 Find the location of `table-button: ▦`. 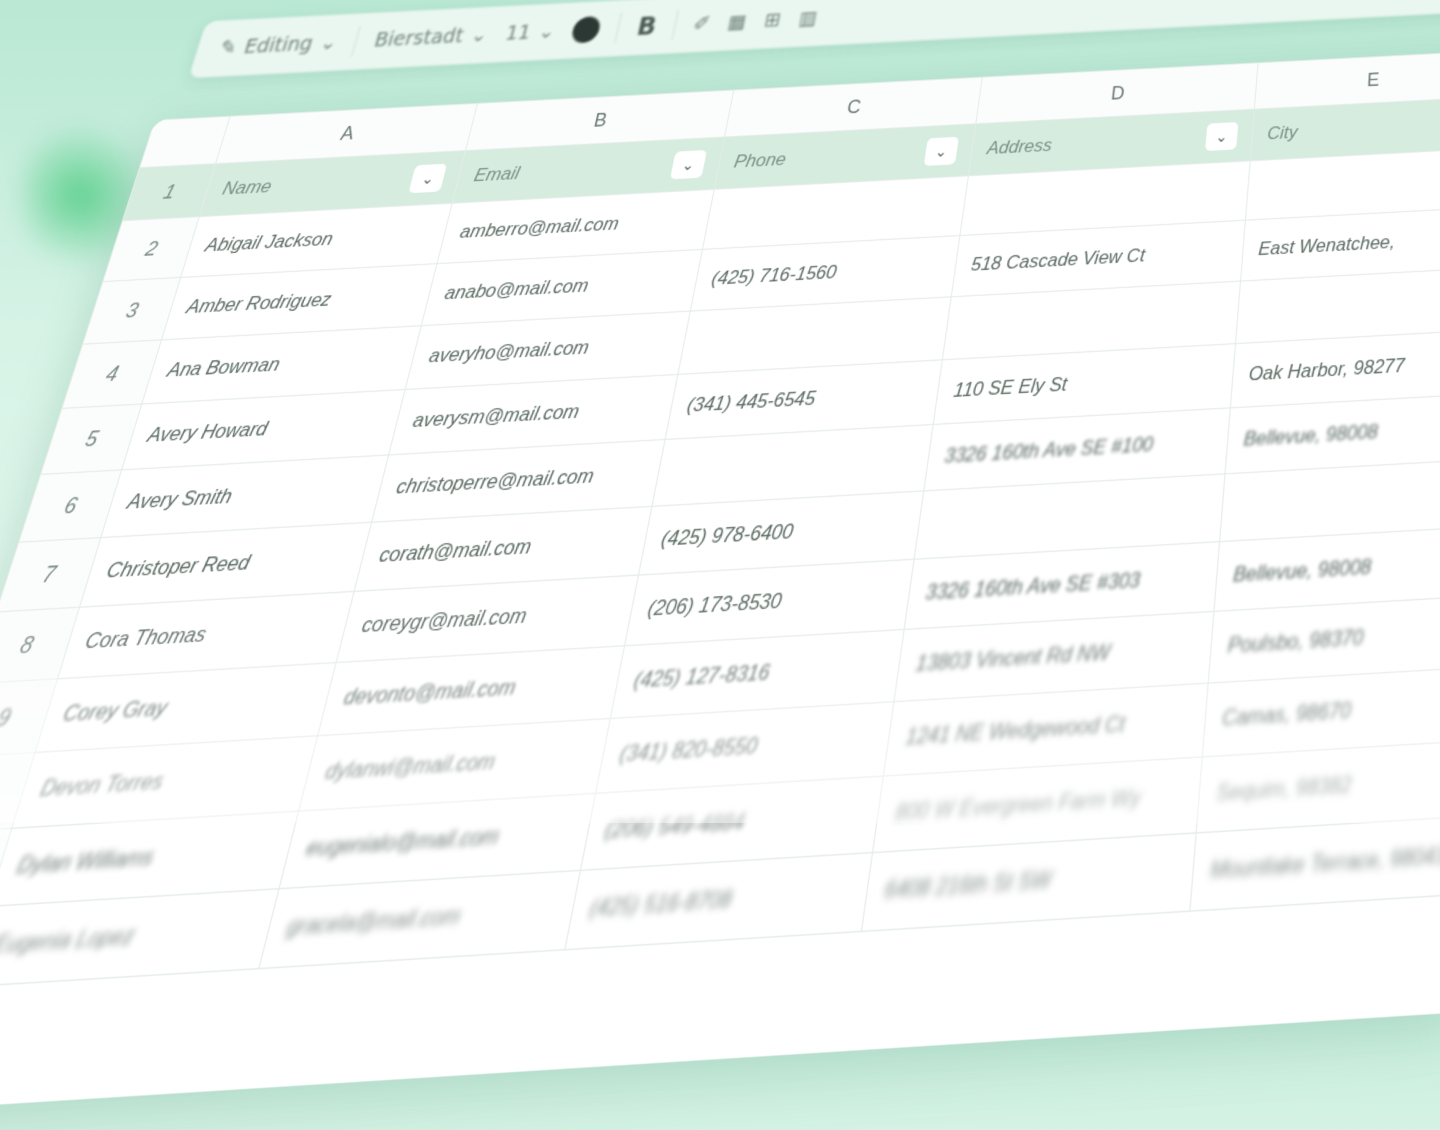

table-button: ▦ is located at coordinates (737, 22).